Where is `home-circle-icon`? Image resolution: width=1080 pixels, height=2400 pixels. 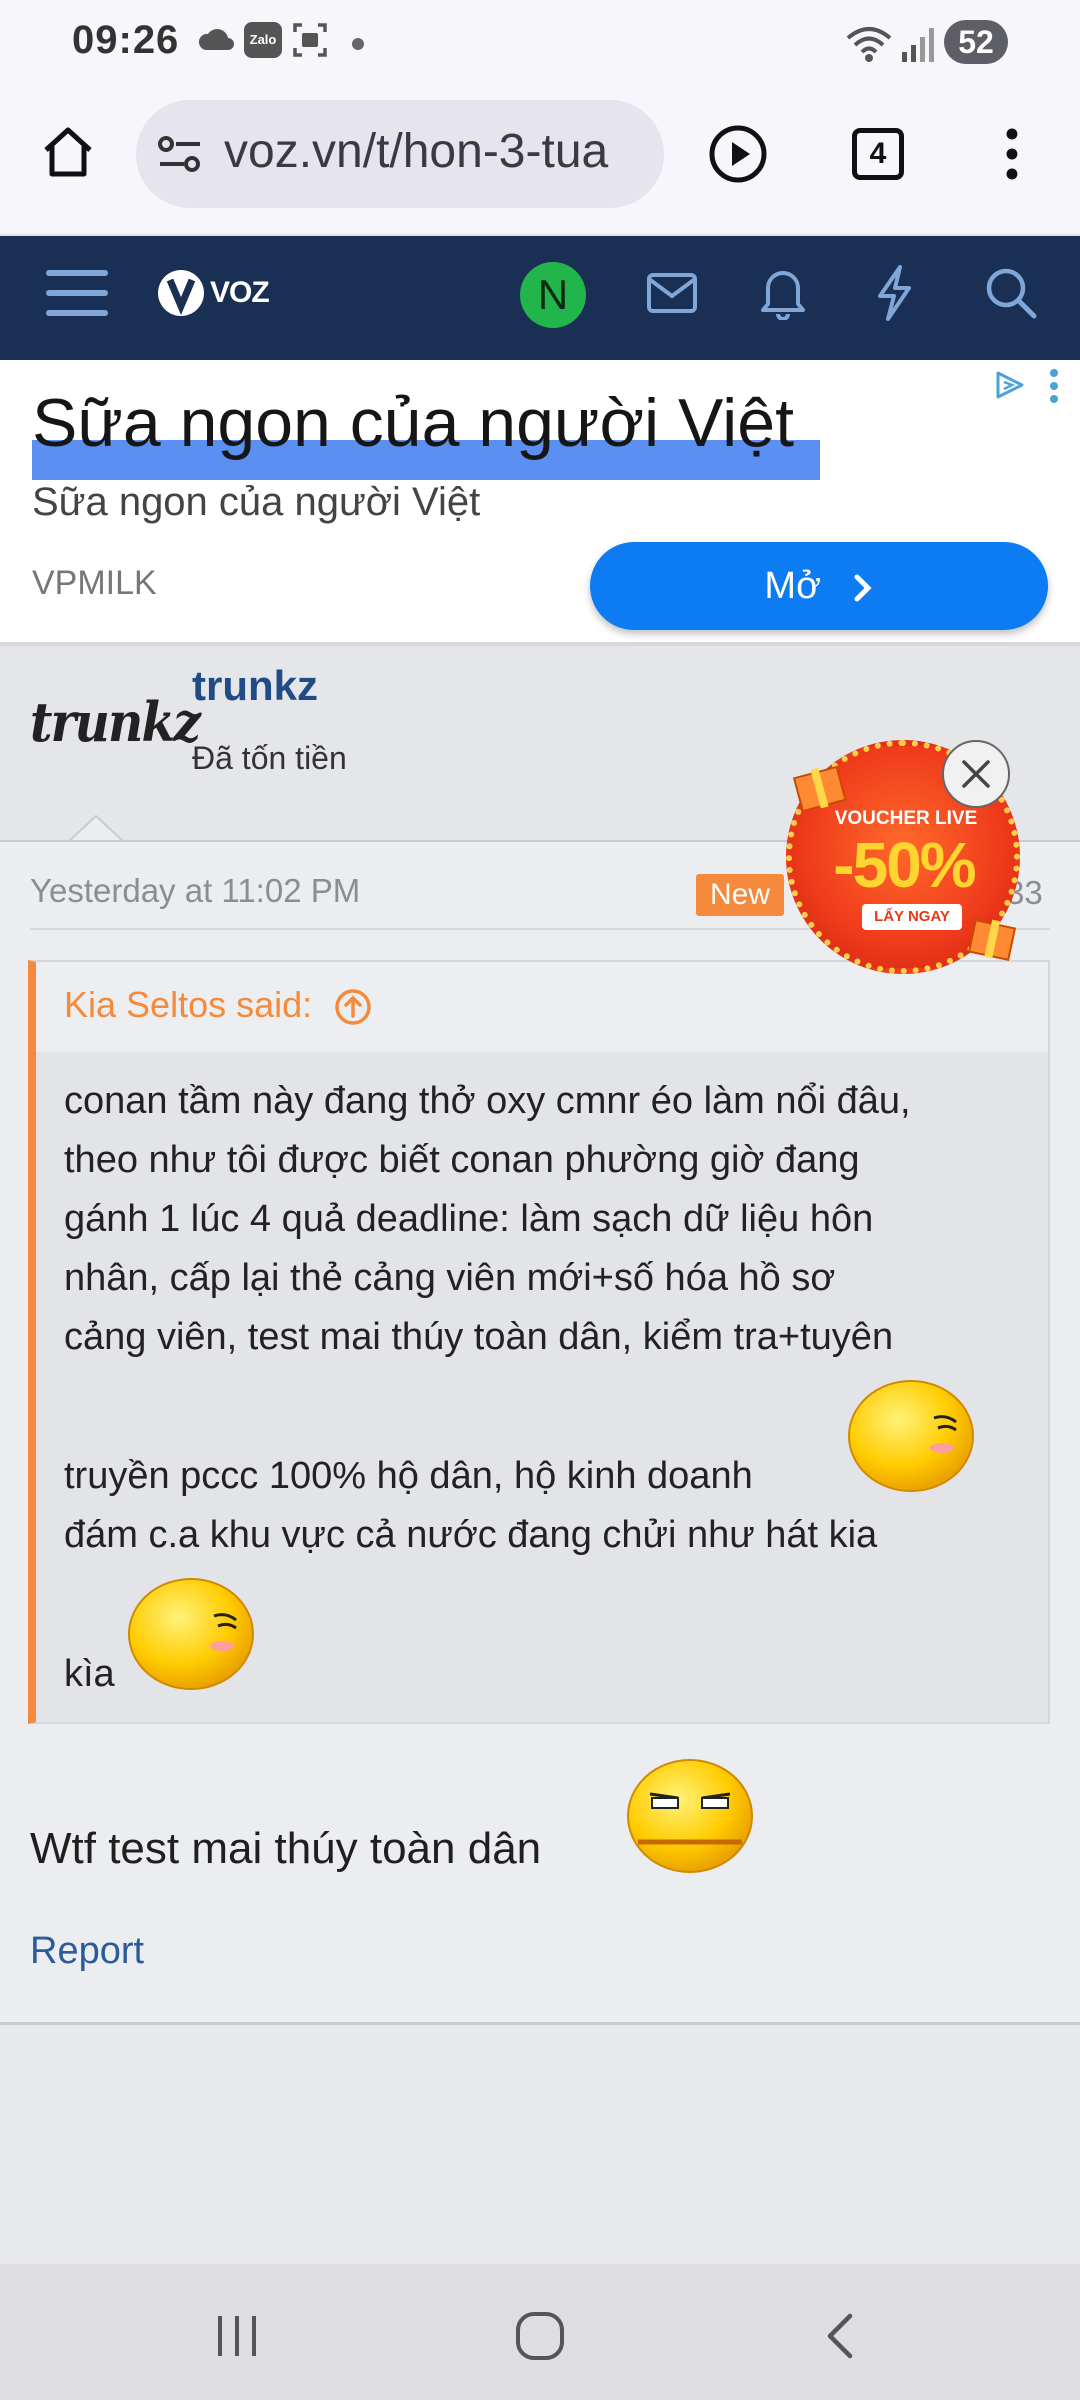 home-circle-icon is located at coordinates (540, 2336).